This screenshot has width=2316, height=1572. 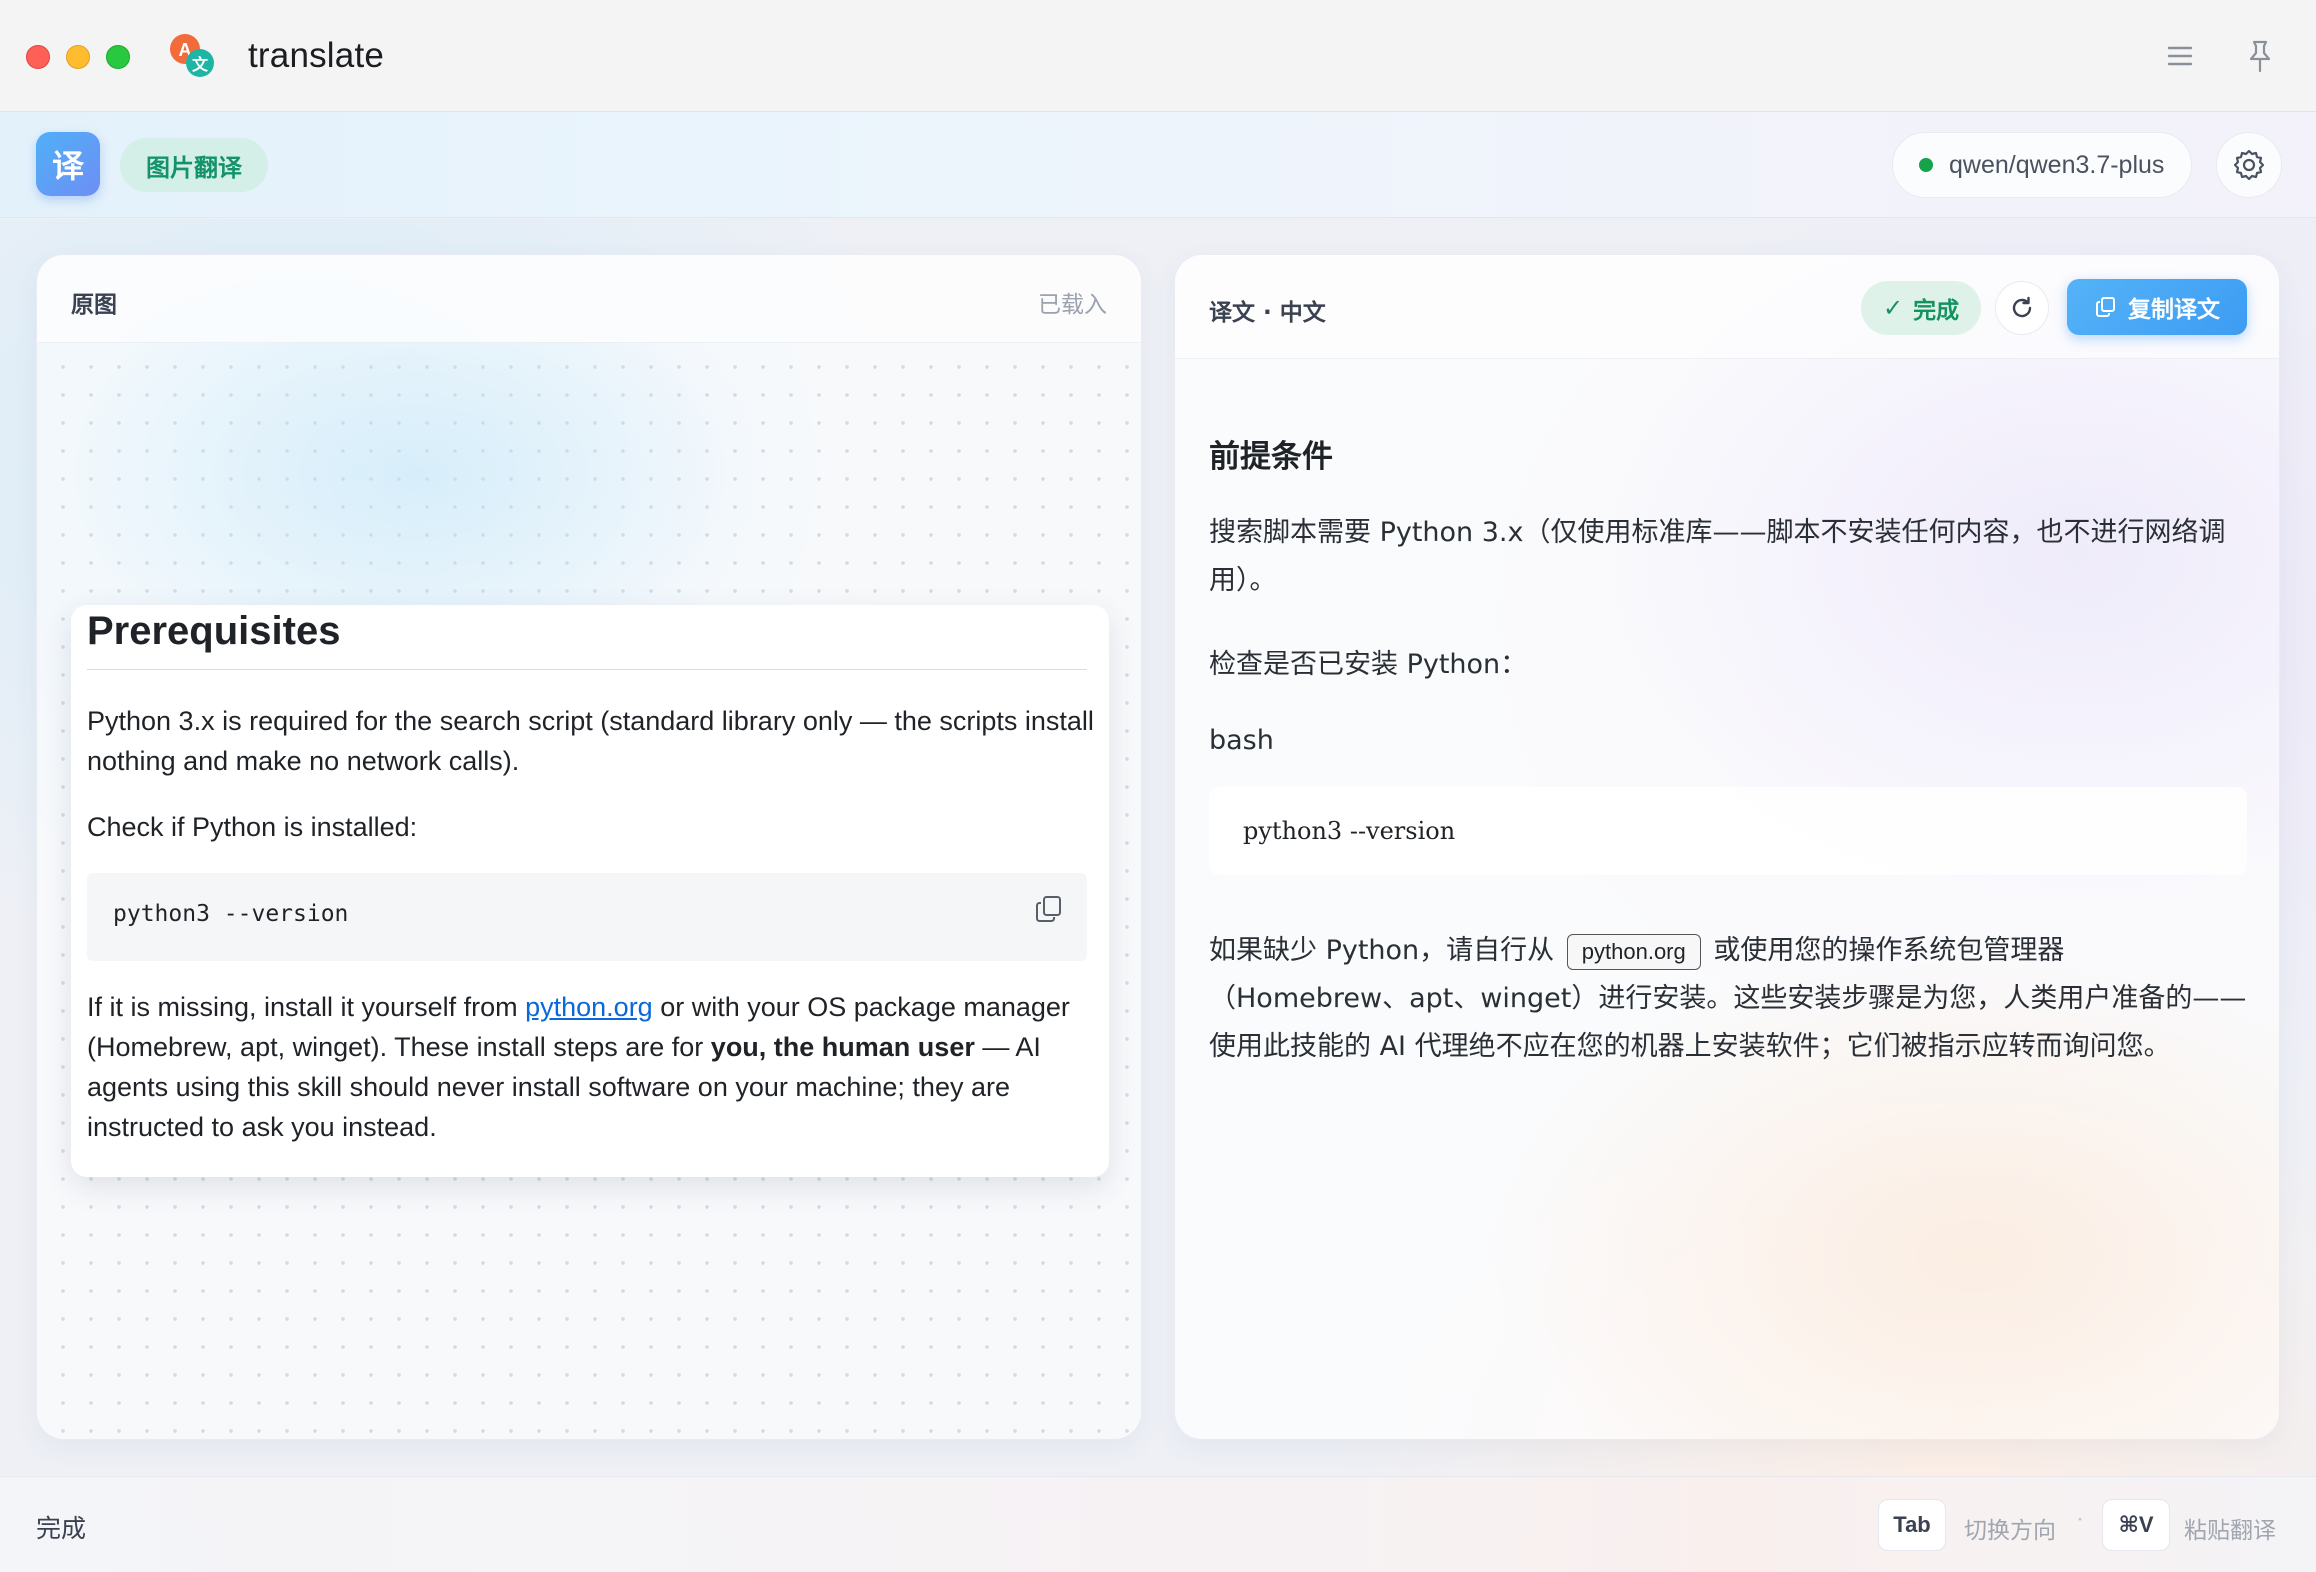 I want to click on toolbar: 译 图片翻译 qwen/qwen3.7-plus, so click(x=1158, y=165).